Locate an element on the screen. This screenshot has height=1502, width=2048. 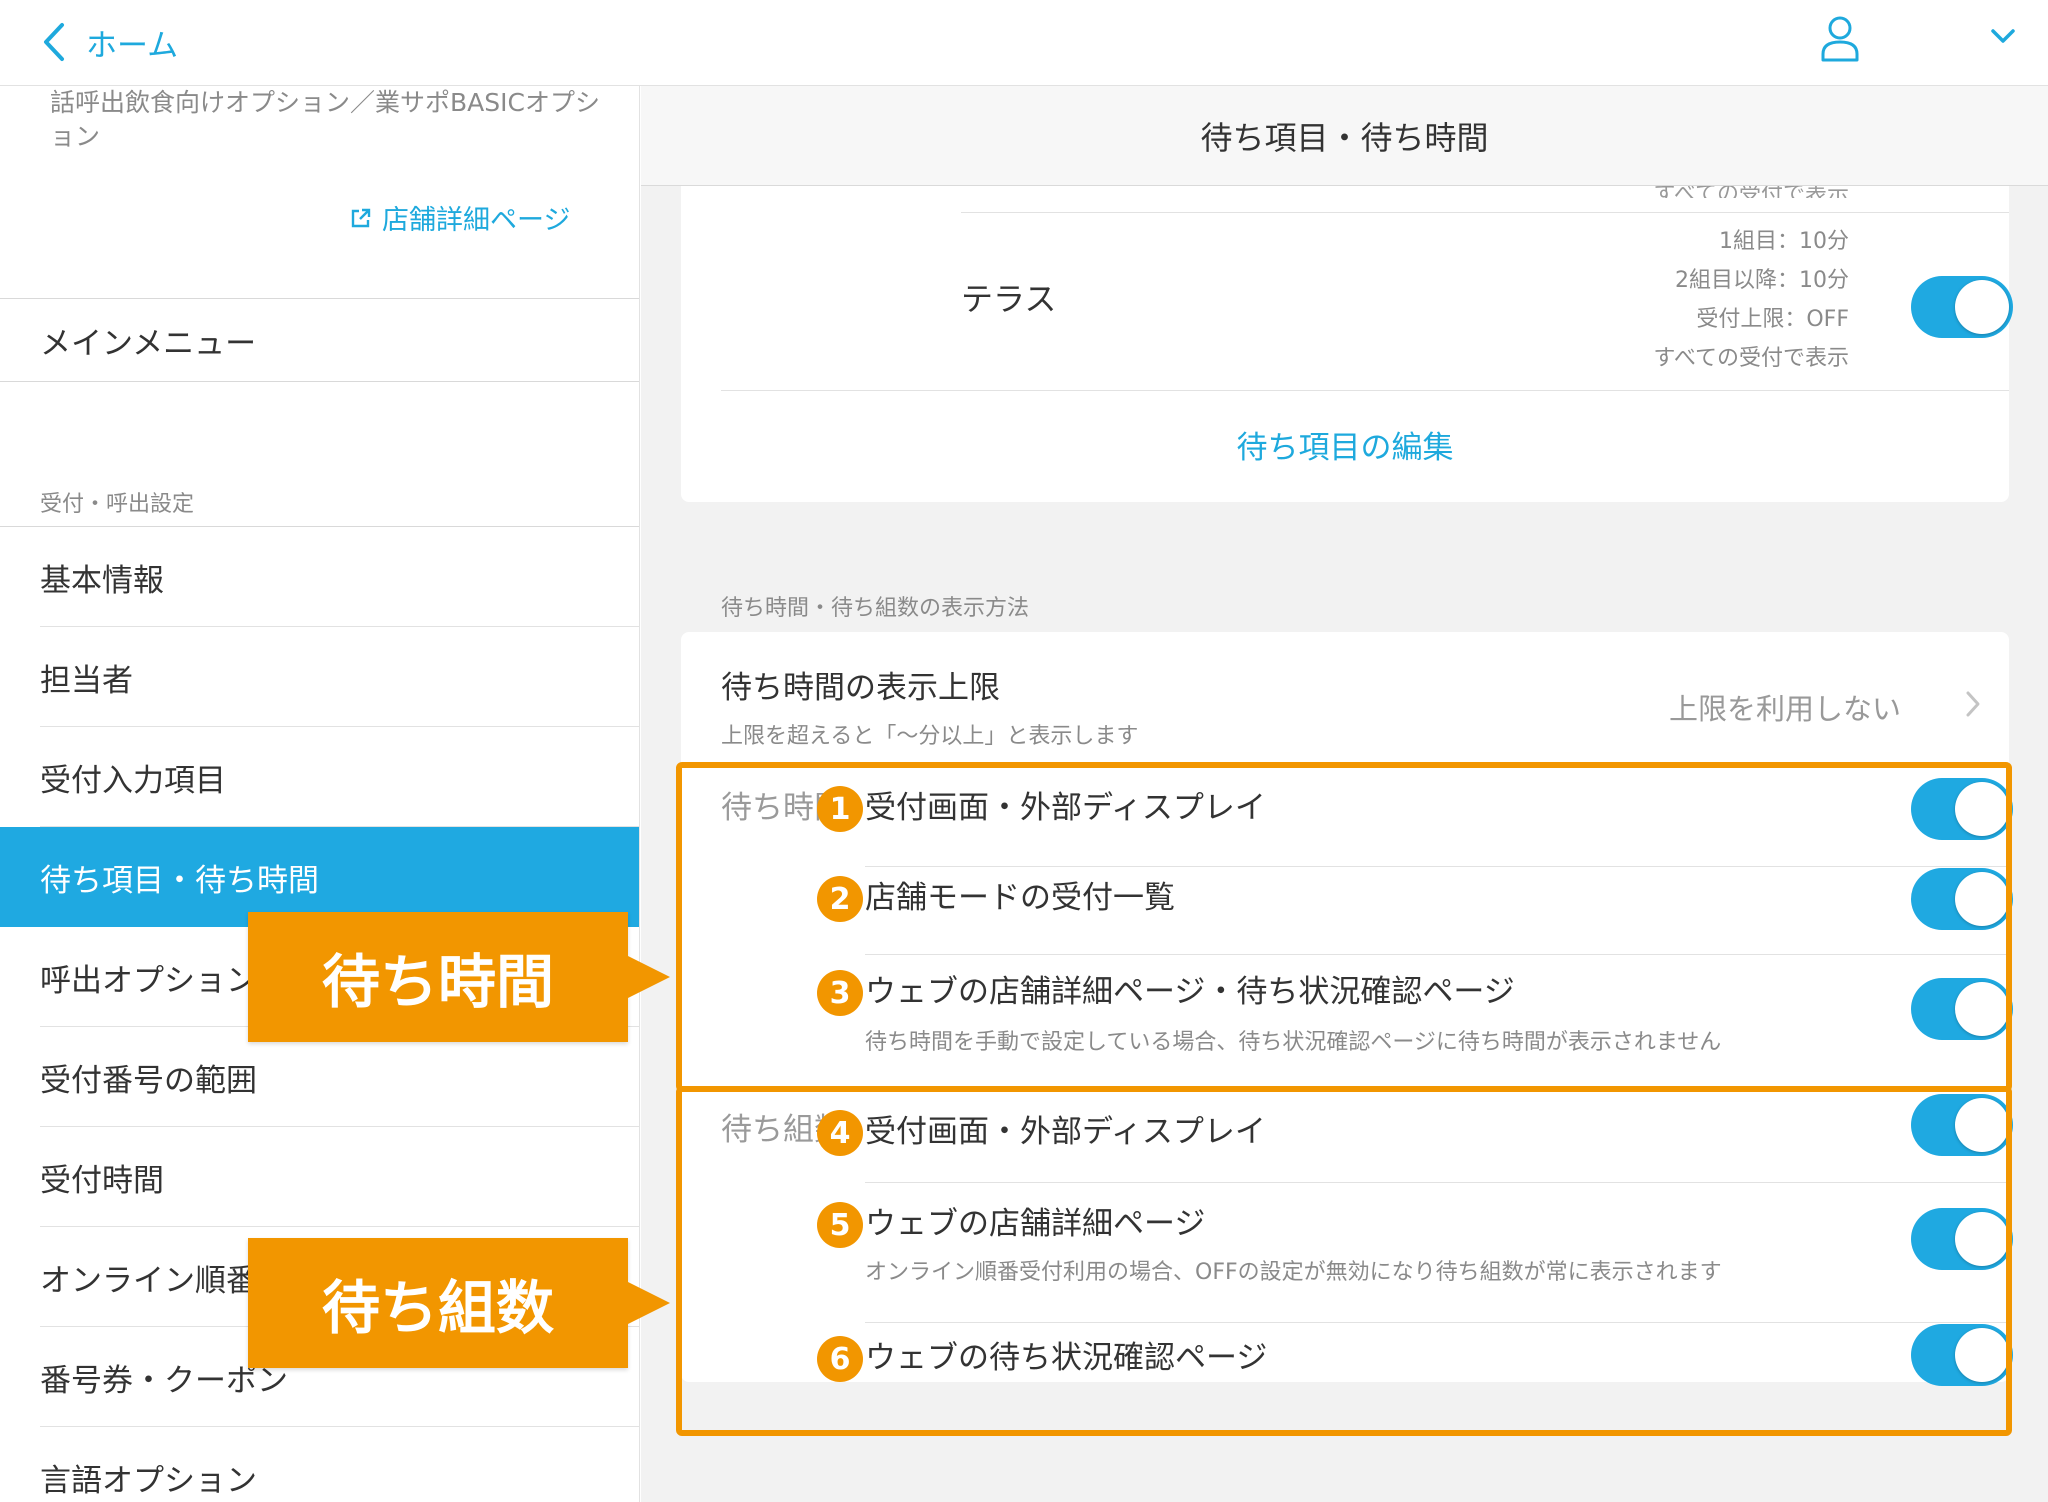
wait-item-first: 1組目：10分 is located at coordinates (1784, 241).